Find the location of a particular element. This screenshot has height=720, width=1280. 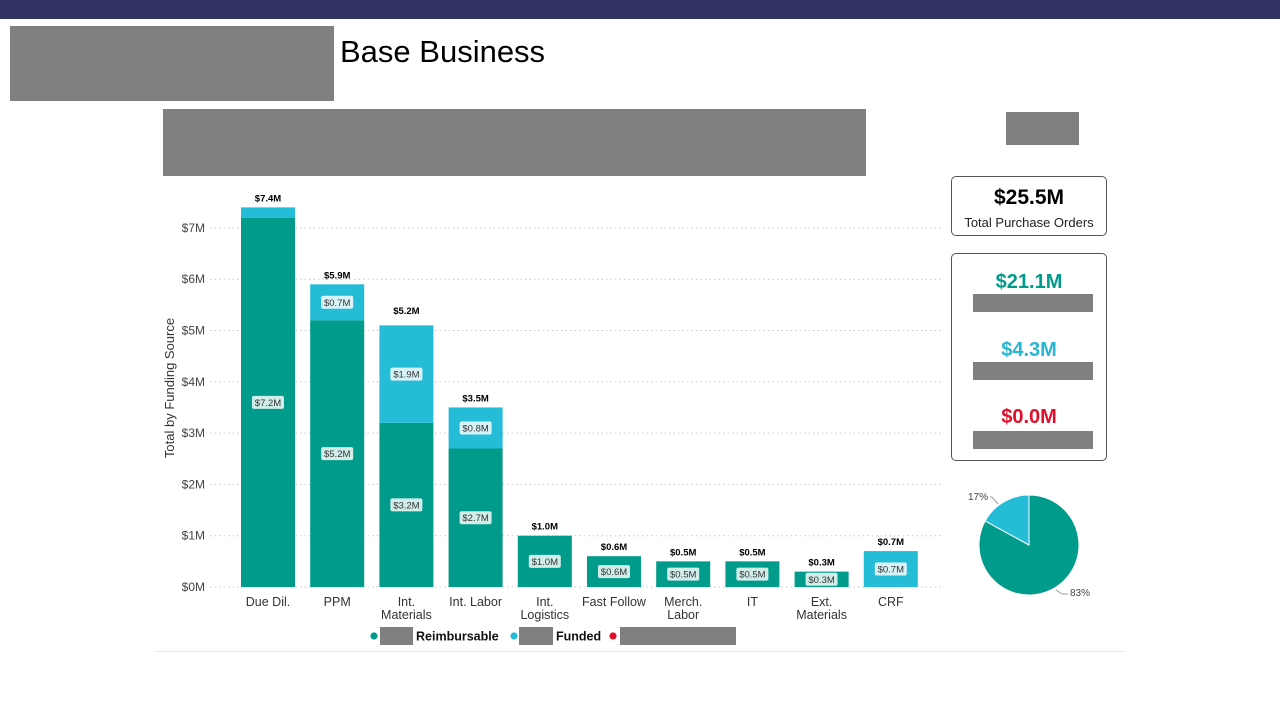

x-tick-label: Logistics is located at coordinates (544, 615).